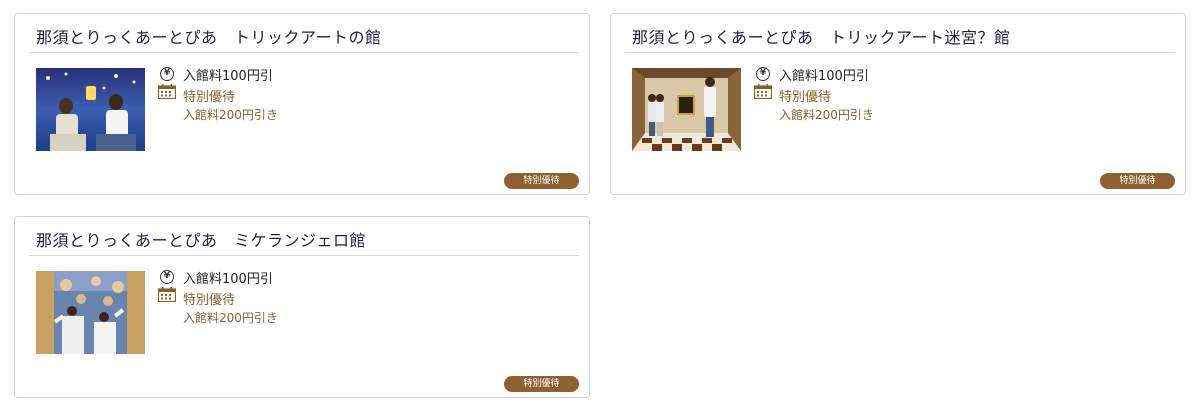 The height and width of the screenshot is (412, 1200). What do you see at coordinates (821, 36) in the screenshot?
I see `card-title: 那須とりっくあーとぴあ トリックアート迷宮？館` at bounding box center [821, 36].